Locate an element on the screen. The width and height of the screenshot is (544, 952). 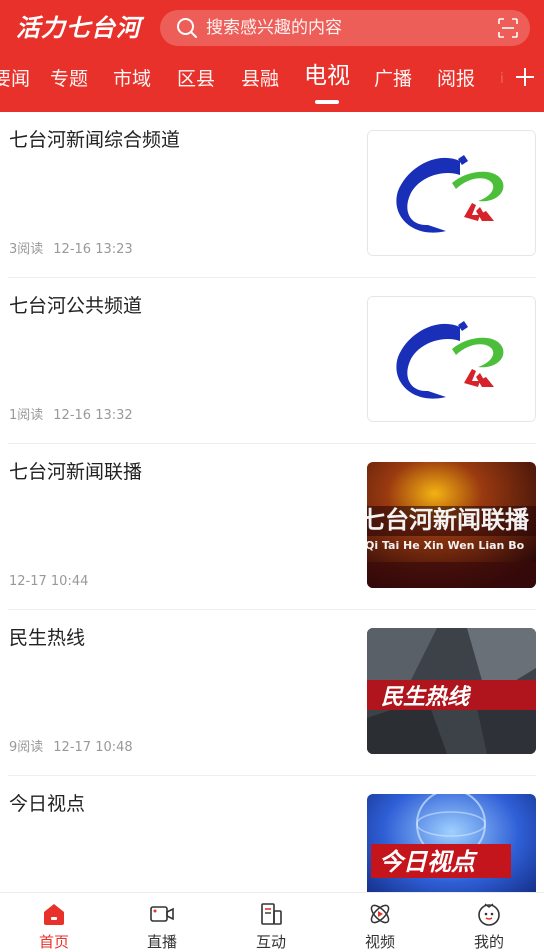
item-meta: 12-17 10:44 is located at coordinates (48, 582).